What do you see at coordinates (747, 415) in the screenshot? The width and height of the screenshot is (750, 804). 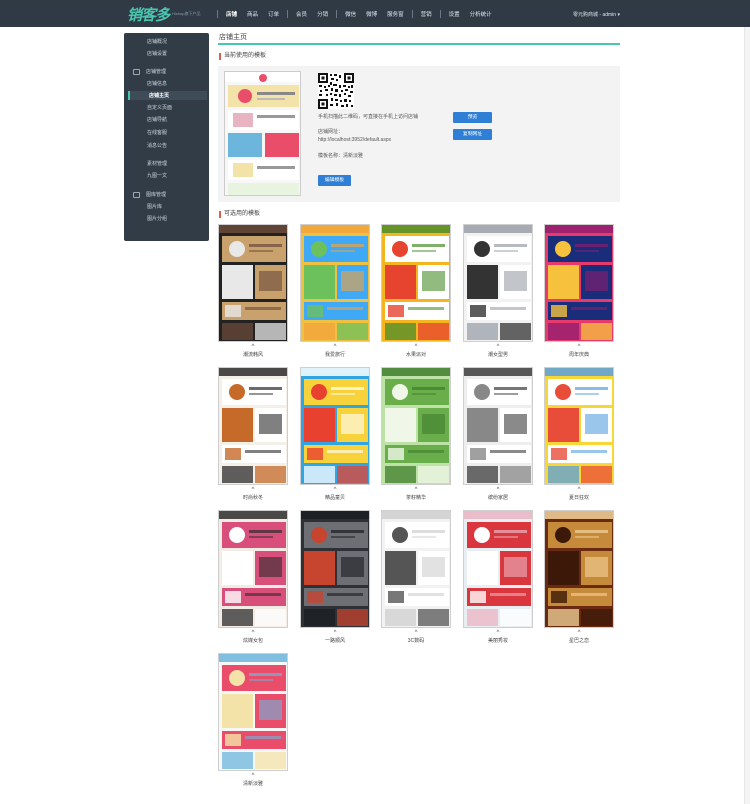 I see `page-scrollbar` at bounding box center [747, 415].